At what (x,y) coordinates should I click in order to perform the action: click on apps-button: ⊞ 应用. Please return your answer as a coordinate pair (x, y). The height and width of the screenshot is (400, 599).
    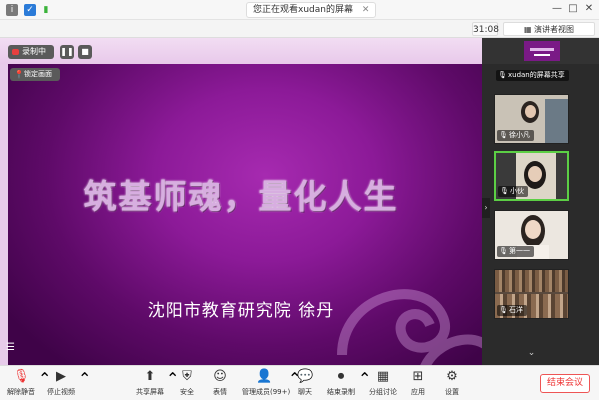
    Looking at the image, I should click on (418, 384).